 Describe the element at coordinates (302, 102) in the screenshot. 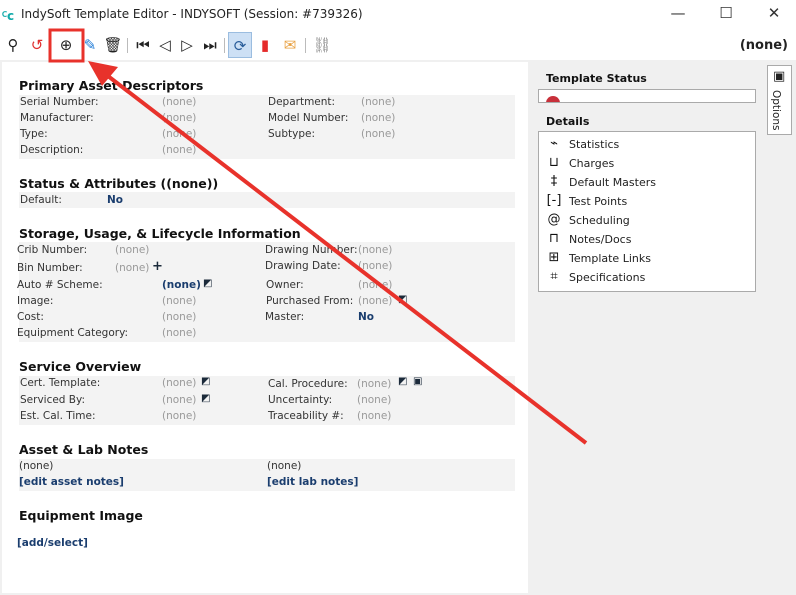

I see `field-label: Department:` at that location.